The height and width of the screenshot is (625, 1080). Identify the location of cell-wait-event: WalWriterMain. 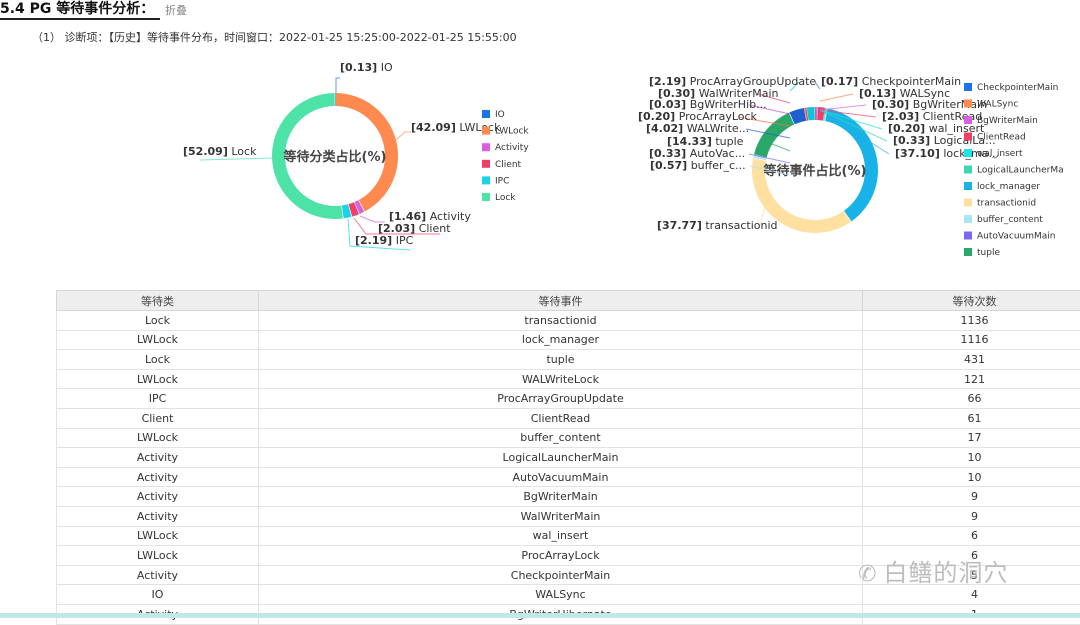
(561, 516).